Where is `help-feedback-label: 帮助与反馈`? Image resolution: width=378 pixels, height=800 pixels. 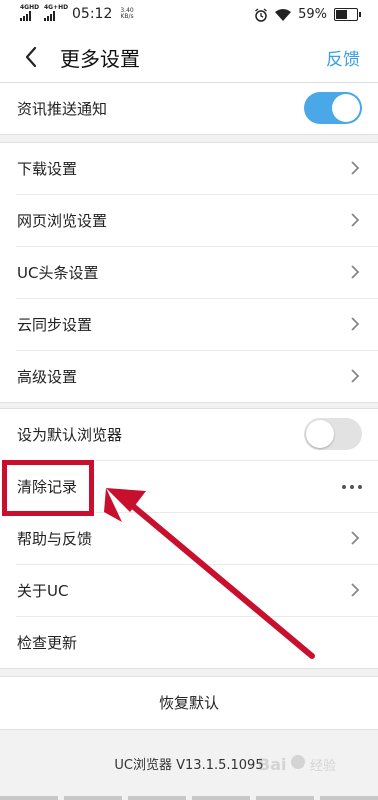 help-feedback-label: 帮助与反馈 is located at coordinates (55, 539).